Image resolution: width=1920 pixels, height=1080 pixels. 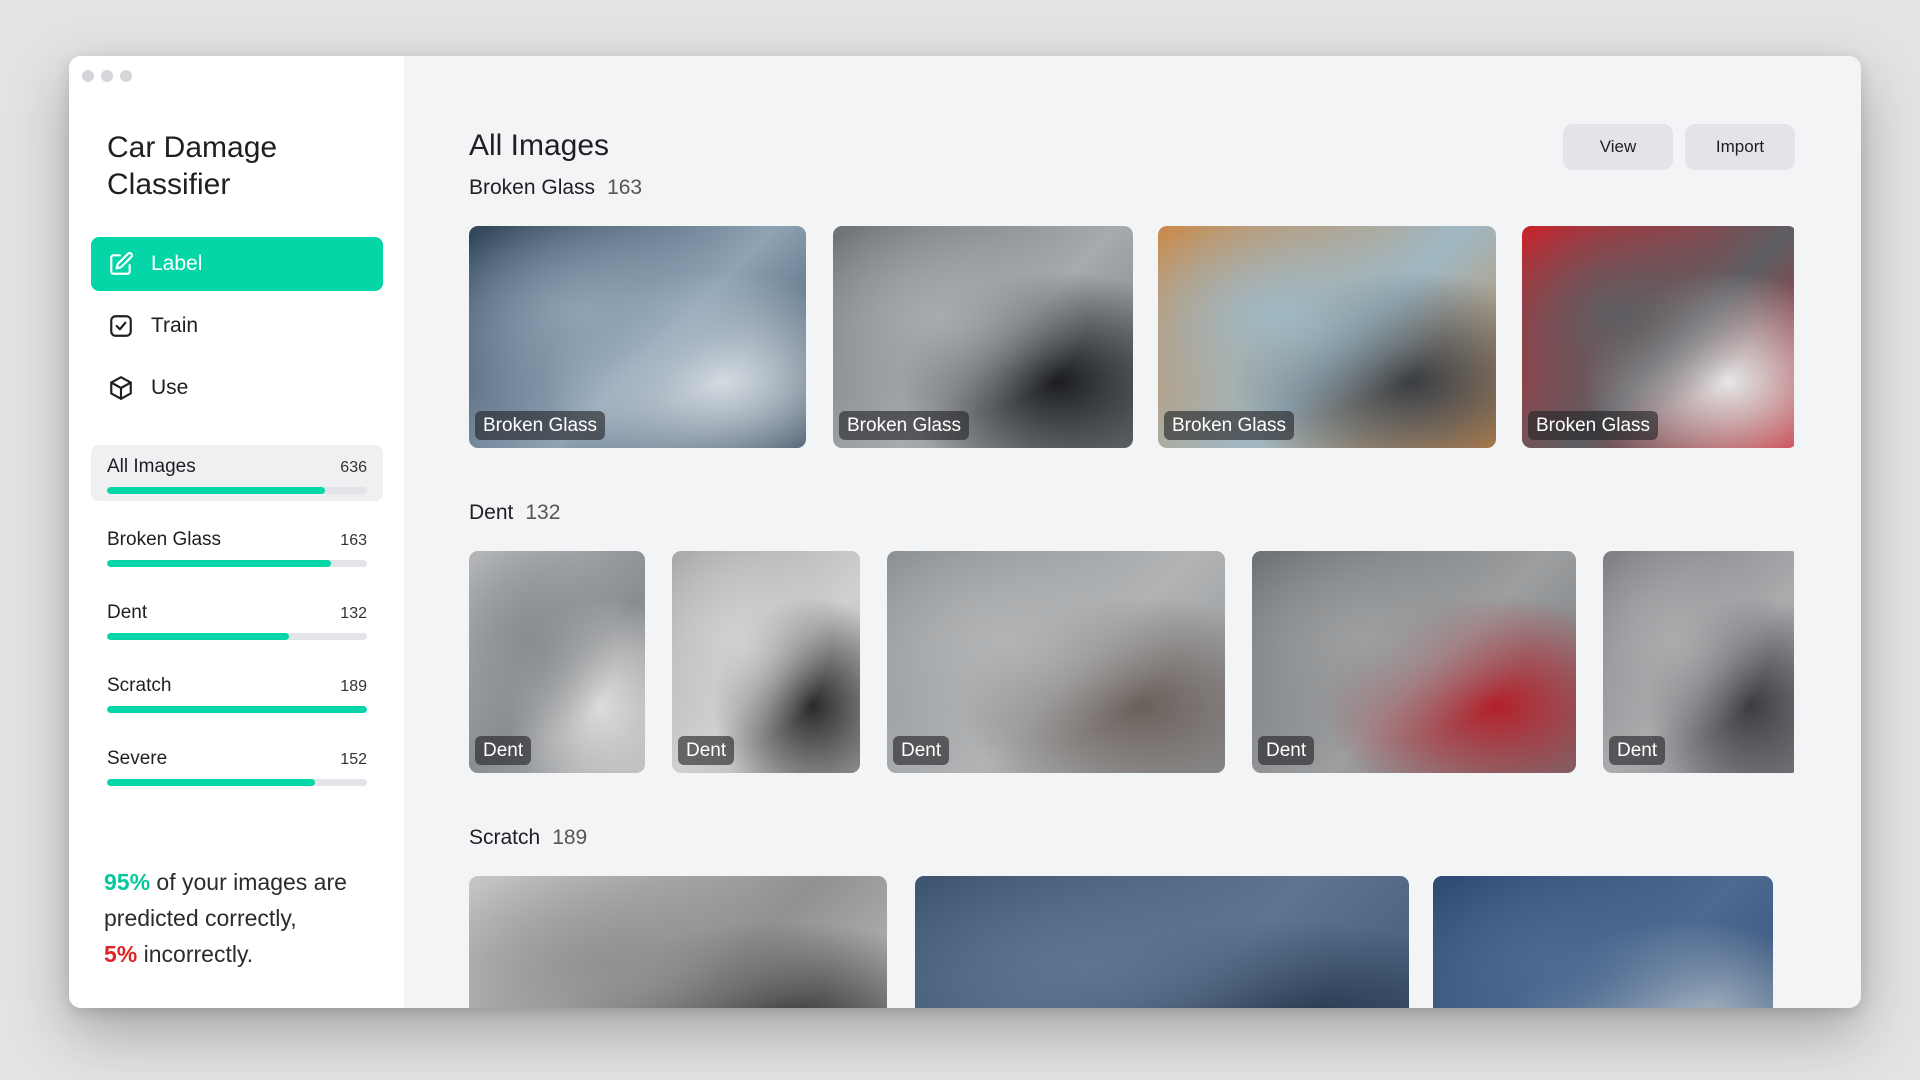 I want to click on summary-line-2: predicted correctly,, so click(x=200, y=918).